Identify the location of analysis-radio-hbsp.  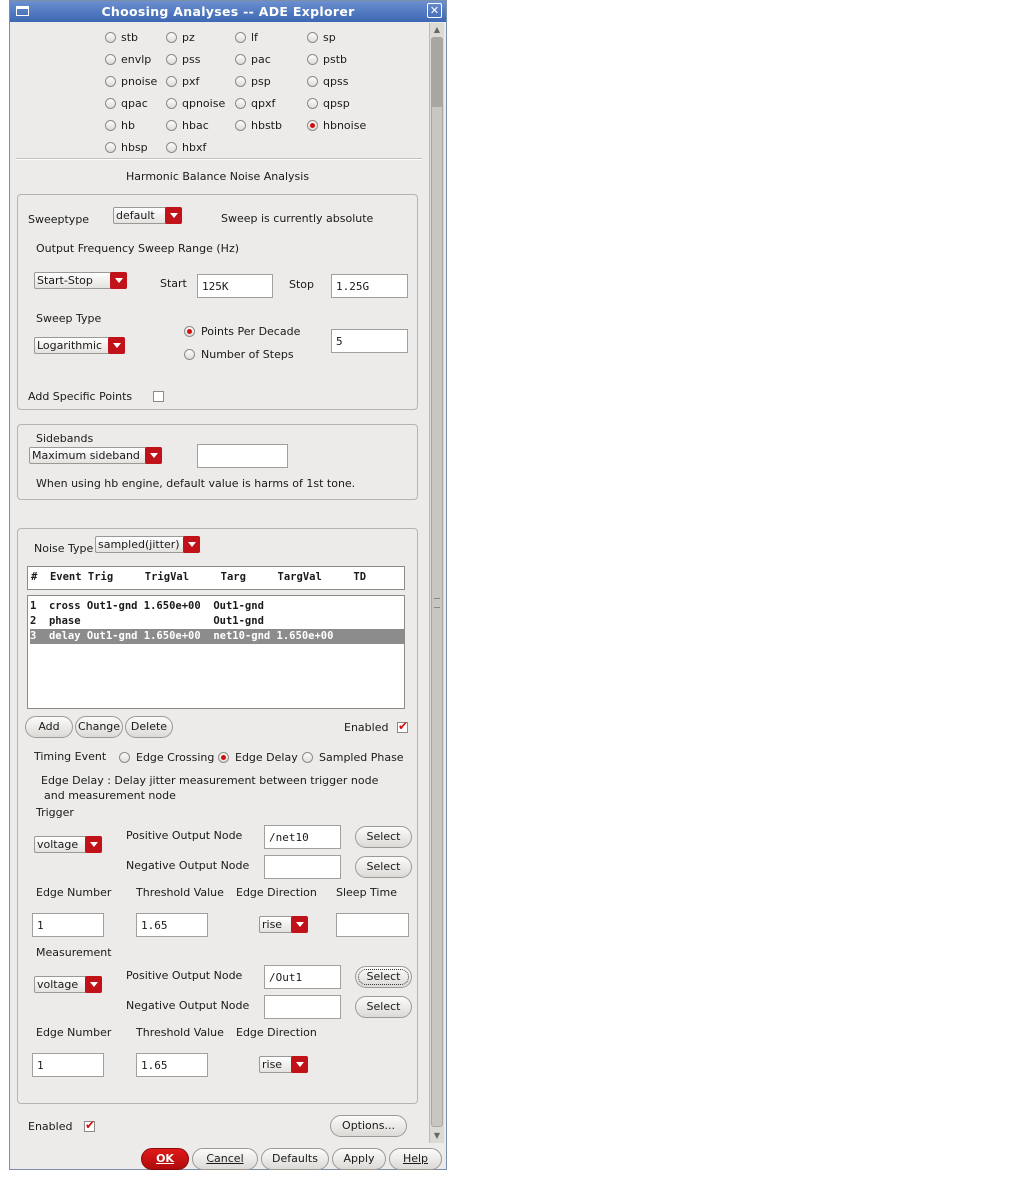
(110, 147).